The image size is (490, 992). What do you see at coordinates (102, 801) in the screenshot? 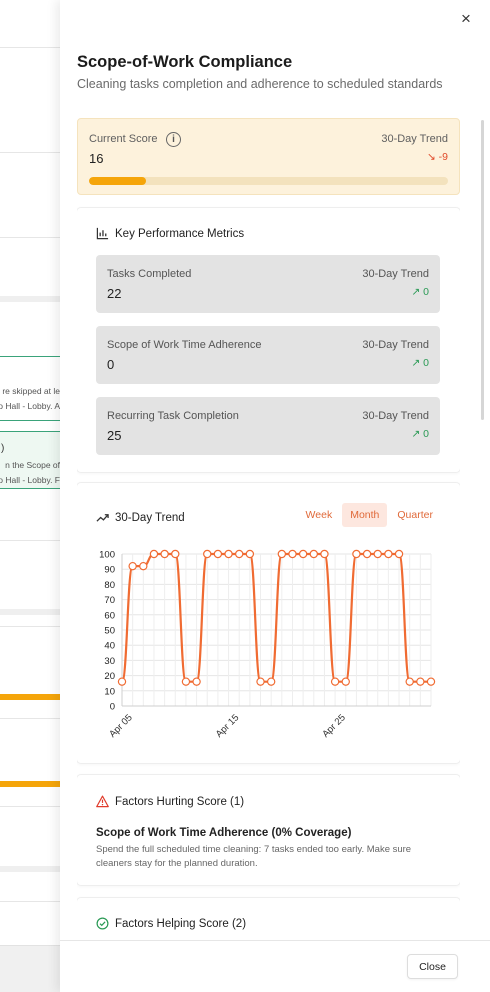
I see `warning-icon` at bounding box center [102, 801].